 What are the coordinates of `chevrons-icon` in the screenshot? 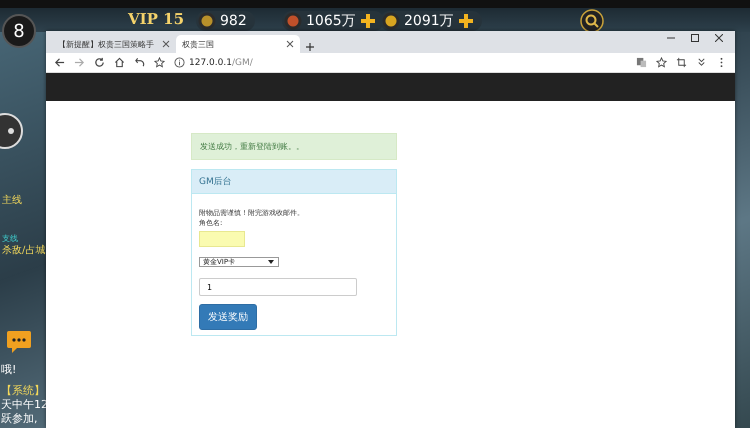 It's located at (701, 62).